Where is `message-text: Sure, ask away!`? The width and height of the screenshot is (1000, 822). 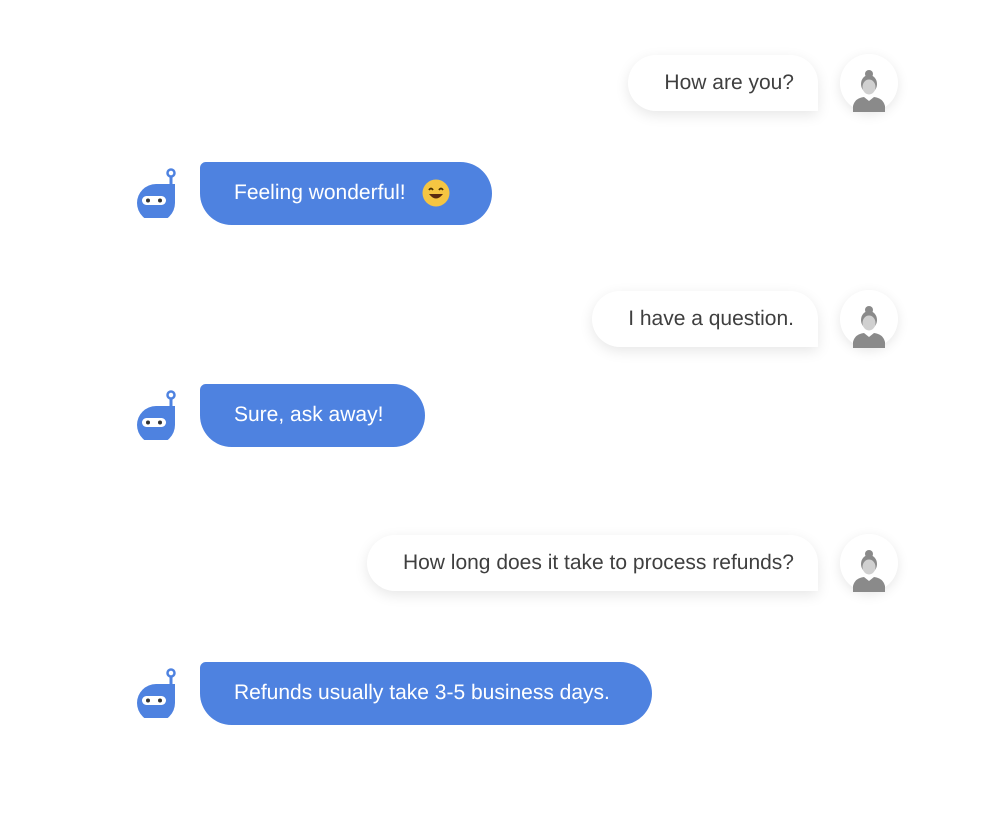 message-text: Sure, ask away! is located at coordinates (309, 415).